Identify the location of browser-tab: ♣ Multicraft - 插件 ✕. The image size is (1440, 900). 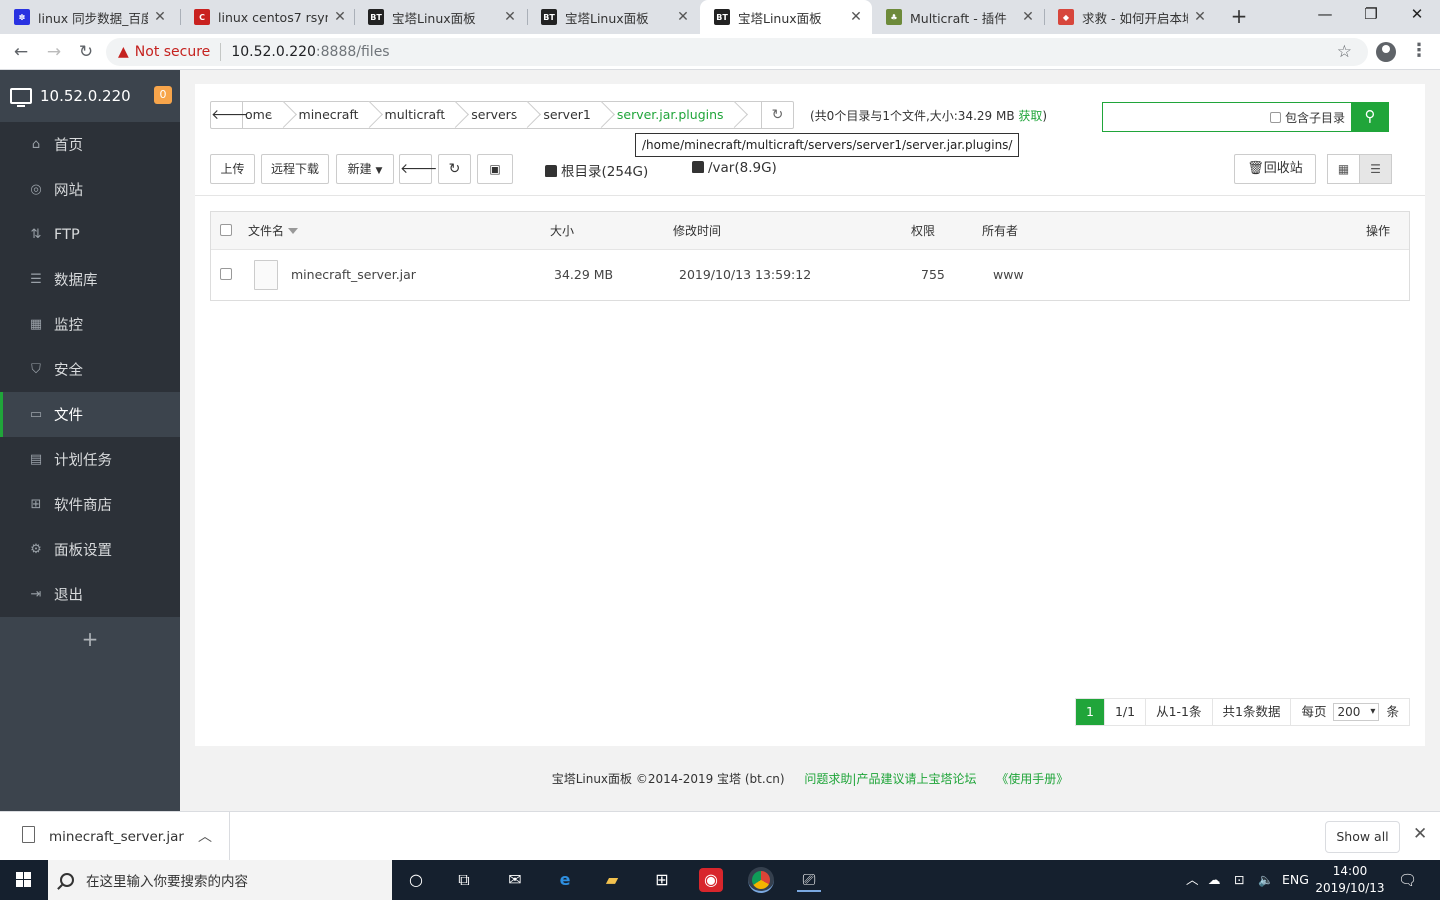
(958, 17).